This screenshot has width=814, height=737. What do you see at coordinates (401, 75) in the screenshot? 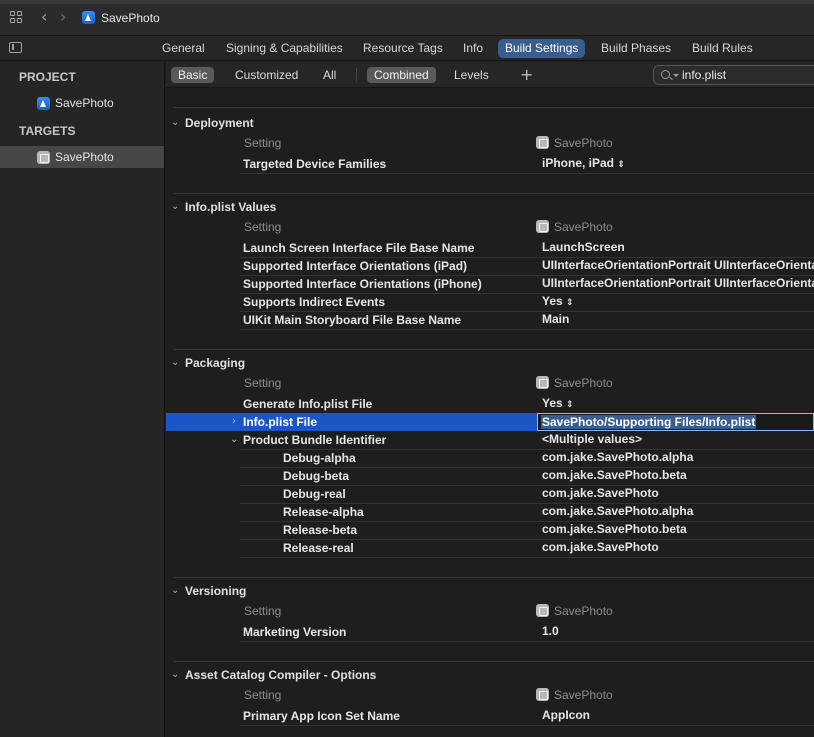
I see `combined-view-button: Combined` at bounding box center [401, 75].